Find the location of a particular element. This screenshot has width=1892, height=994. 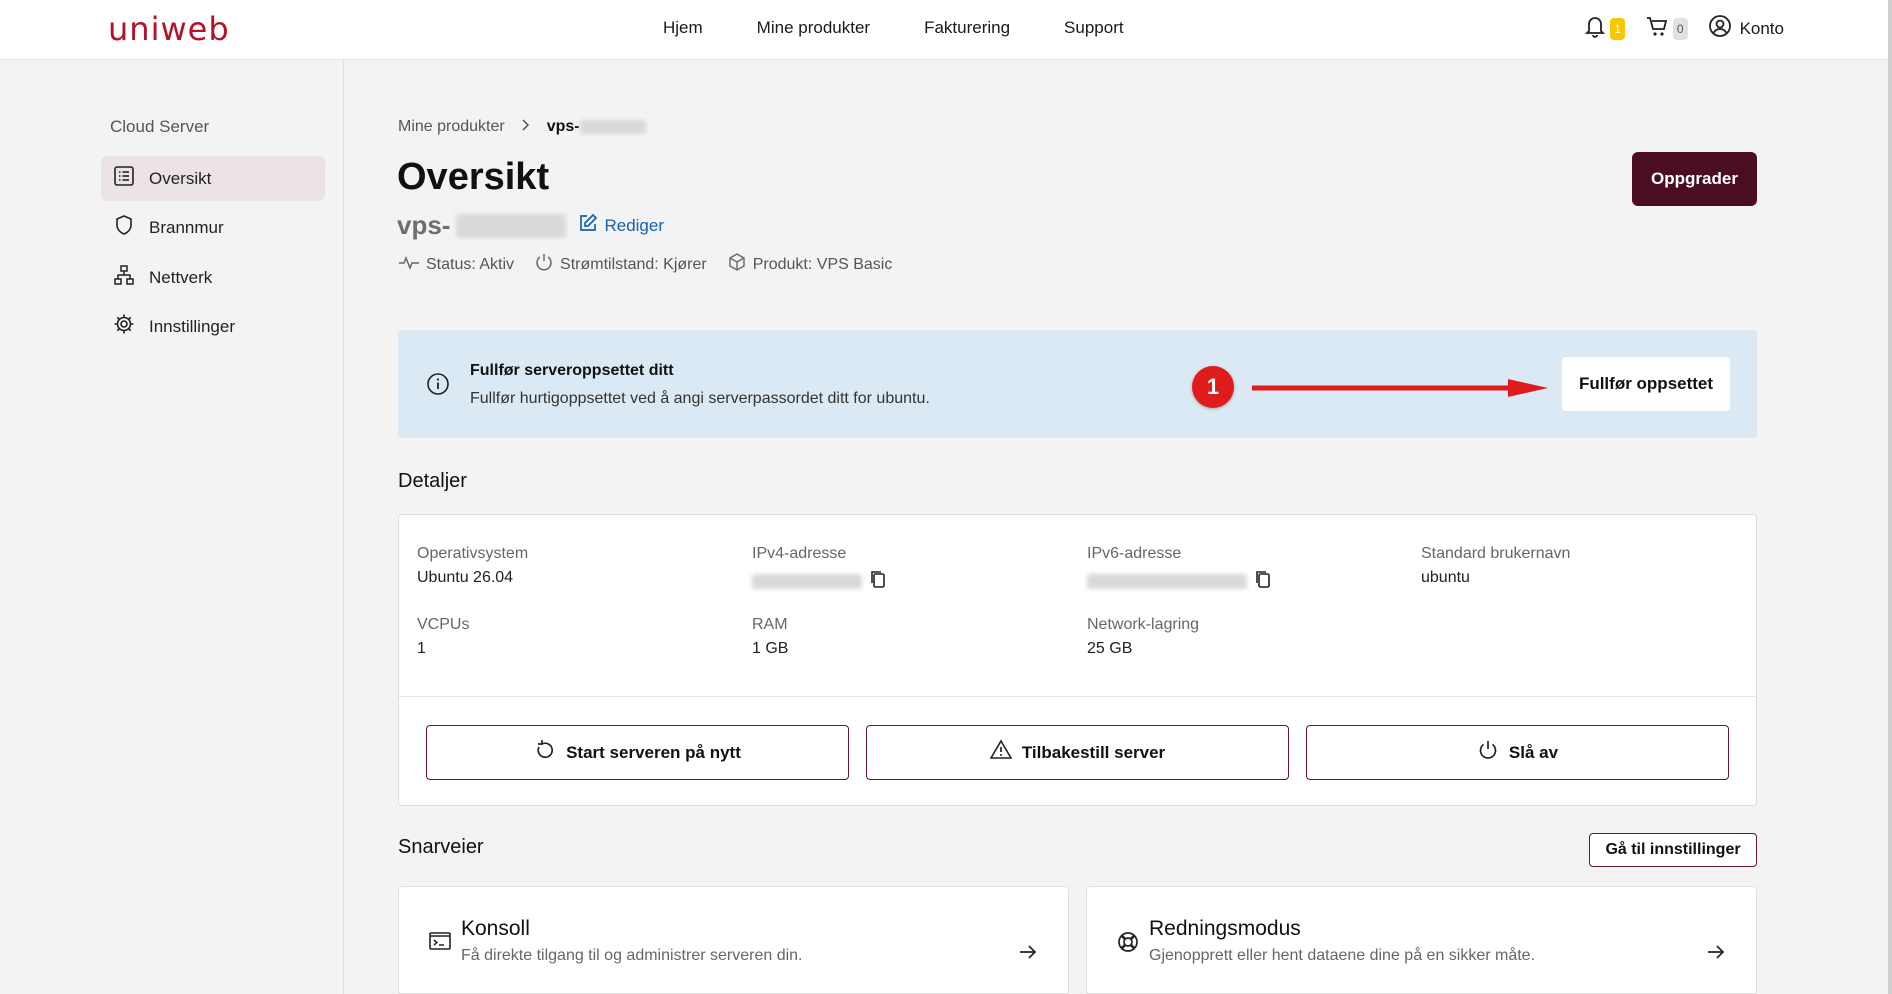

redacted-ipv6 is located at coordinates (1167, 581).